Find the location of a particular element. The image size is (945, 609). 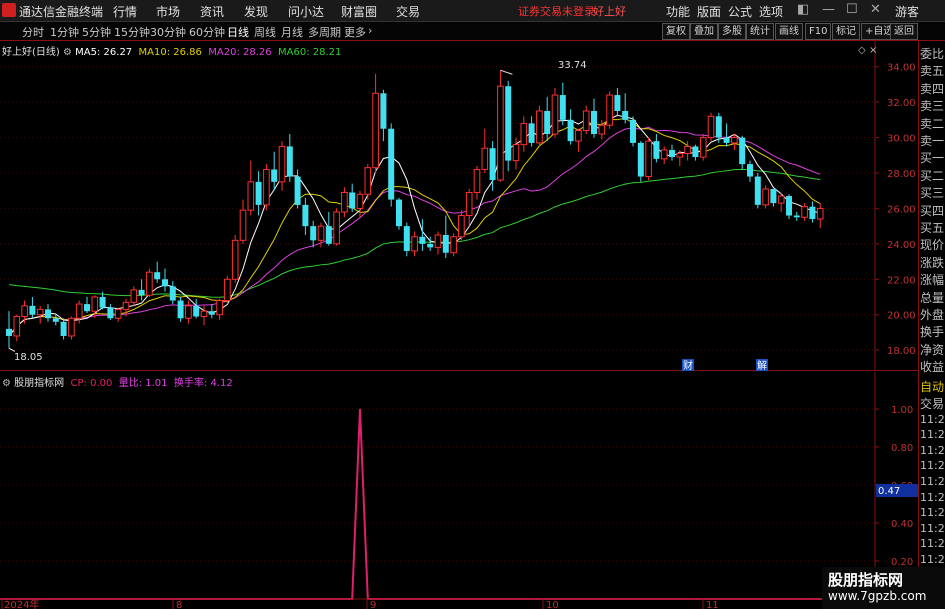

period-1min: 1分钟 is located at coordinates (64, 32).